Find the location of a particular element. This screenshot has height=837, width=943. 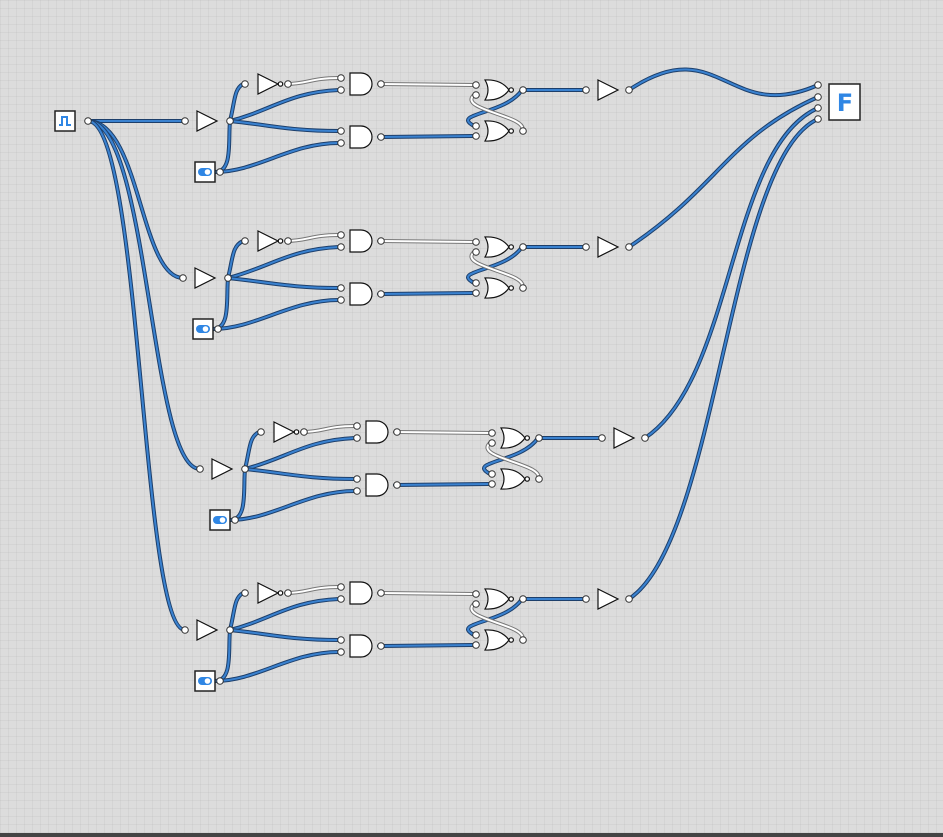

toggle-switch-3-pin is located at coordinates (235, 520).